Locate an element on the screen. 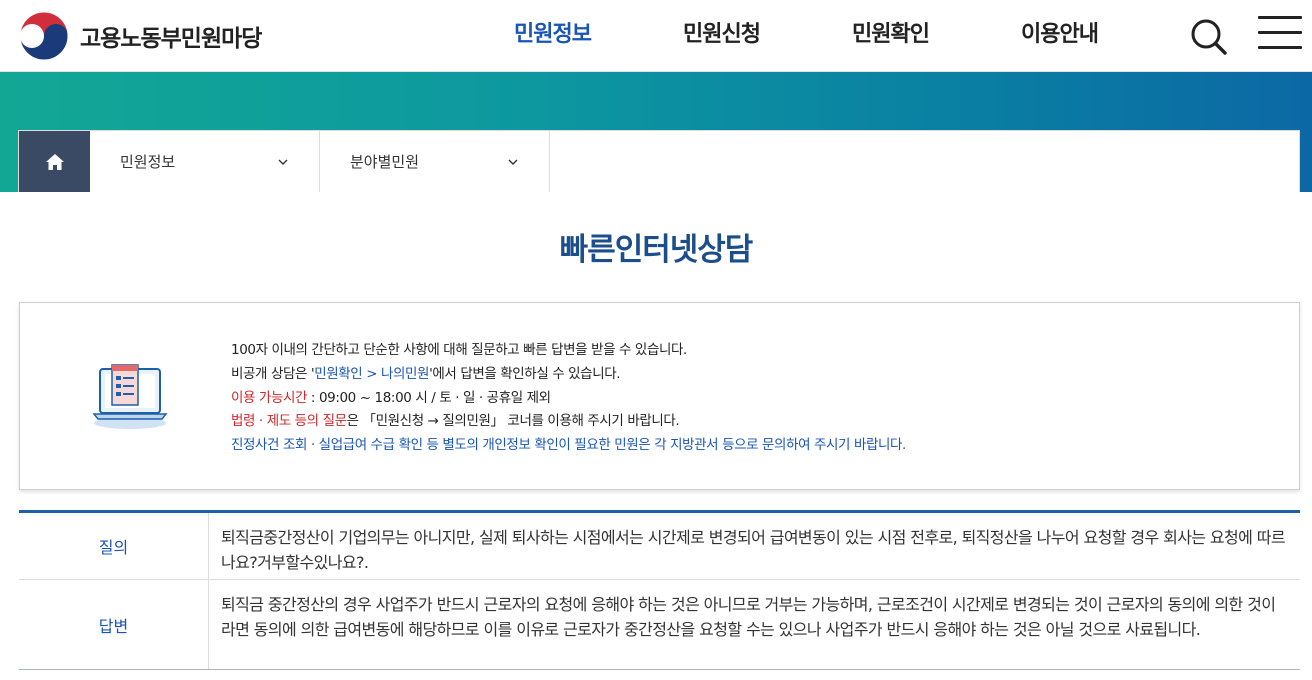  nav-item-usage-guide: 이용안내 is located at coordinates (1060, 32).